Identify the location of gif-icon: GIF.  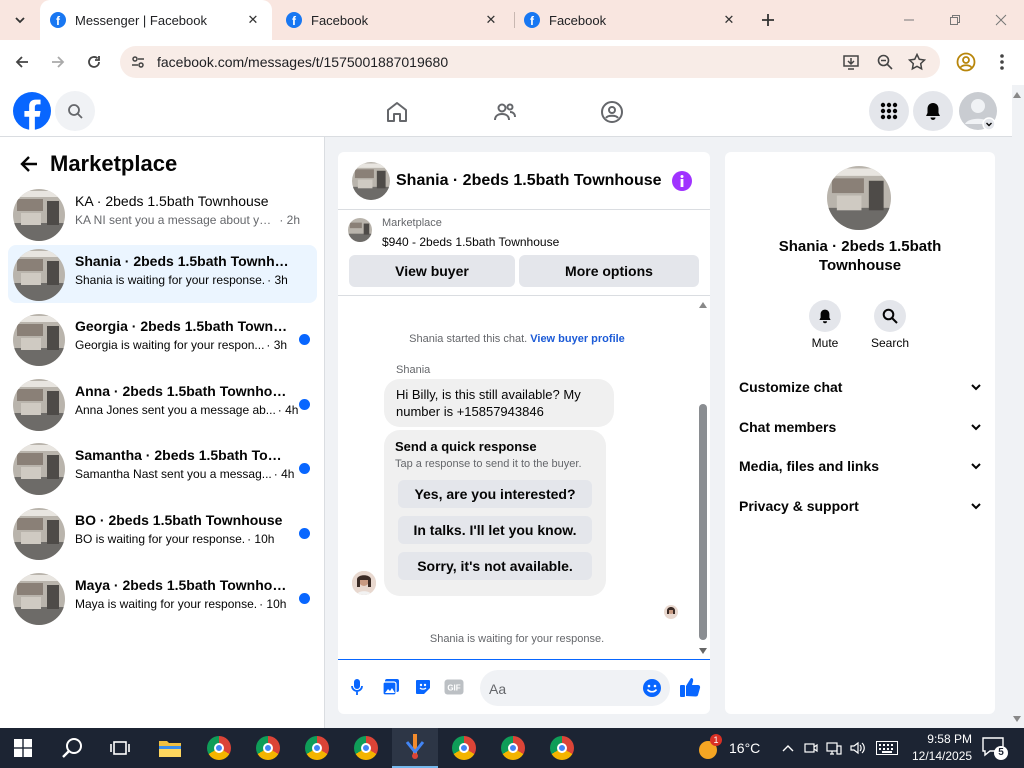
(454, 687).